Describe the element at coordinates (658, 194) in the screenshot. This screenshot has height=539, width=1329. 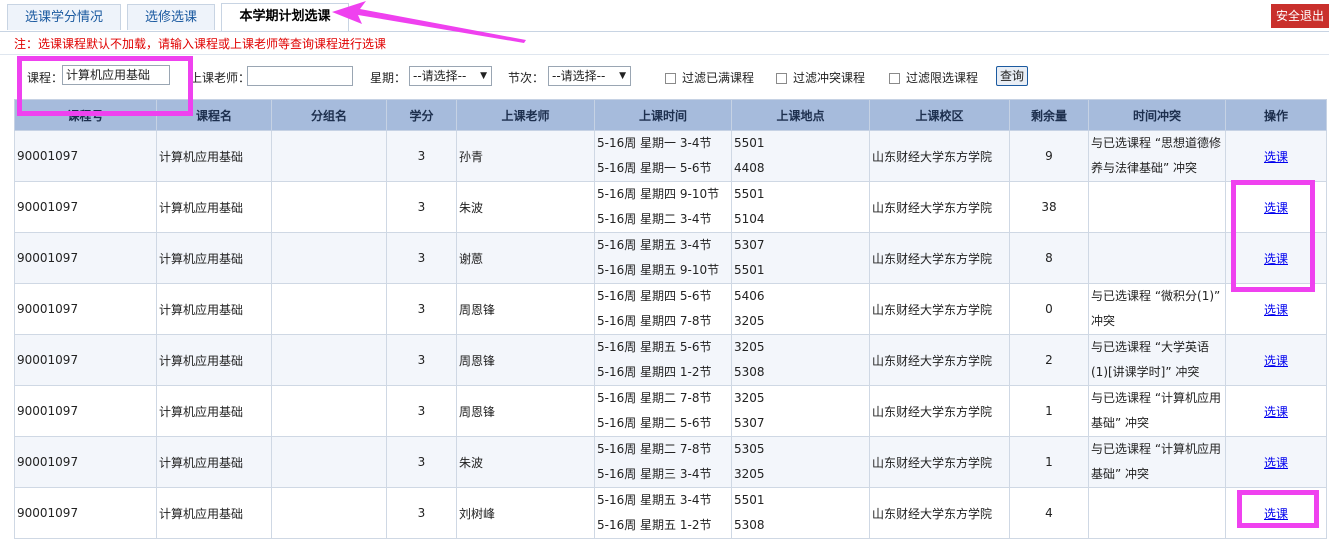
I see `time-line: 5-16周 星期四 9-10节` at that location.